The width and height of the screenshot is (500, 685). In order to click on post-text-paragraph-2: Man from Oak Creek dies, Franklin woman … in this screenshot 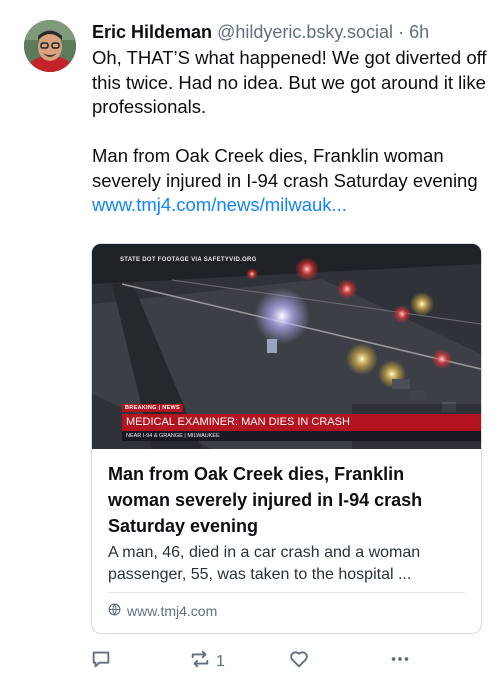, I will do `click(291, 181)`.